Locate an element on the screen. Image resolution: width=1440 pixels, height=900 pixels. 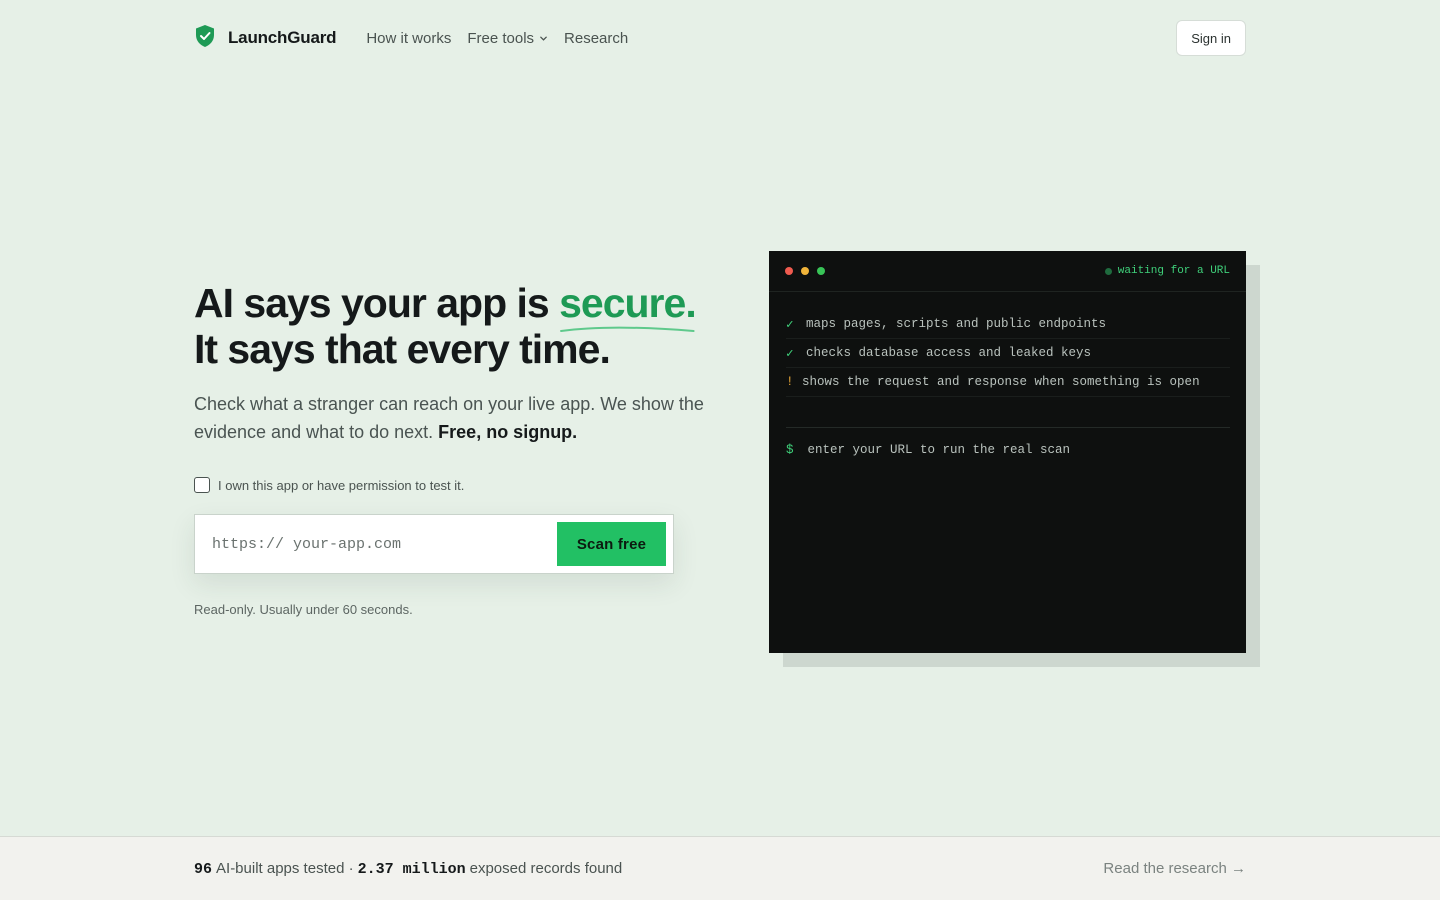
read-research-link: Read the research → is located at coordinates (1174, 868).